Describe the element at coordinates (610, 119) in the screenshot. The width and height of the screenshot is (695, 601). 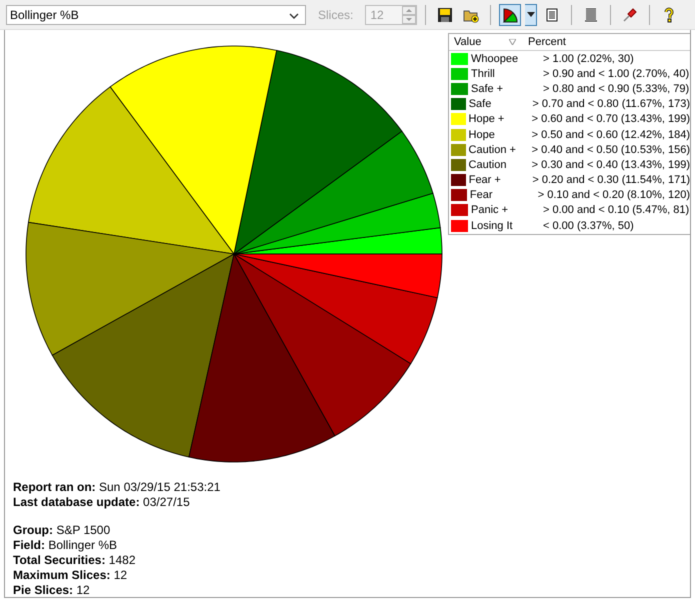
I see `legend-value: > 0.60 and < 0.70 (13.43%, 199)` at that location.